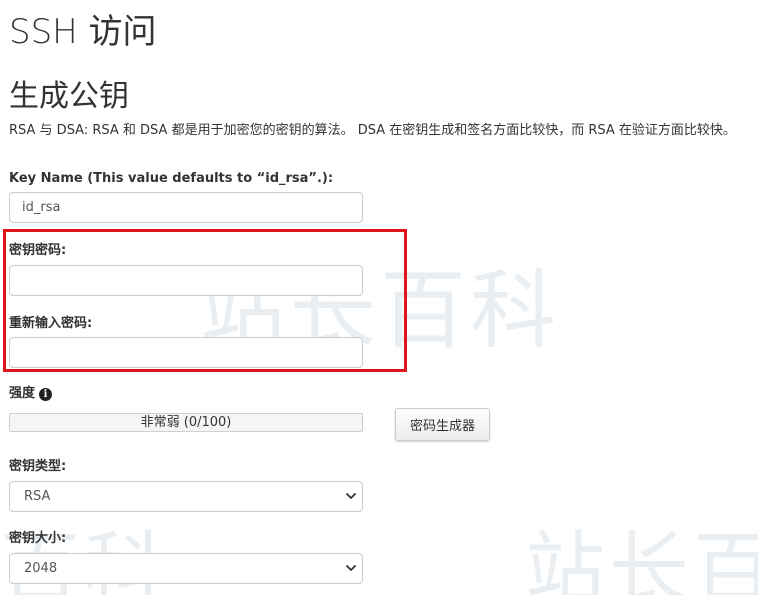  I want to click on key-name-input, so click(186, 207).